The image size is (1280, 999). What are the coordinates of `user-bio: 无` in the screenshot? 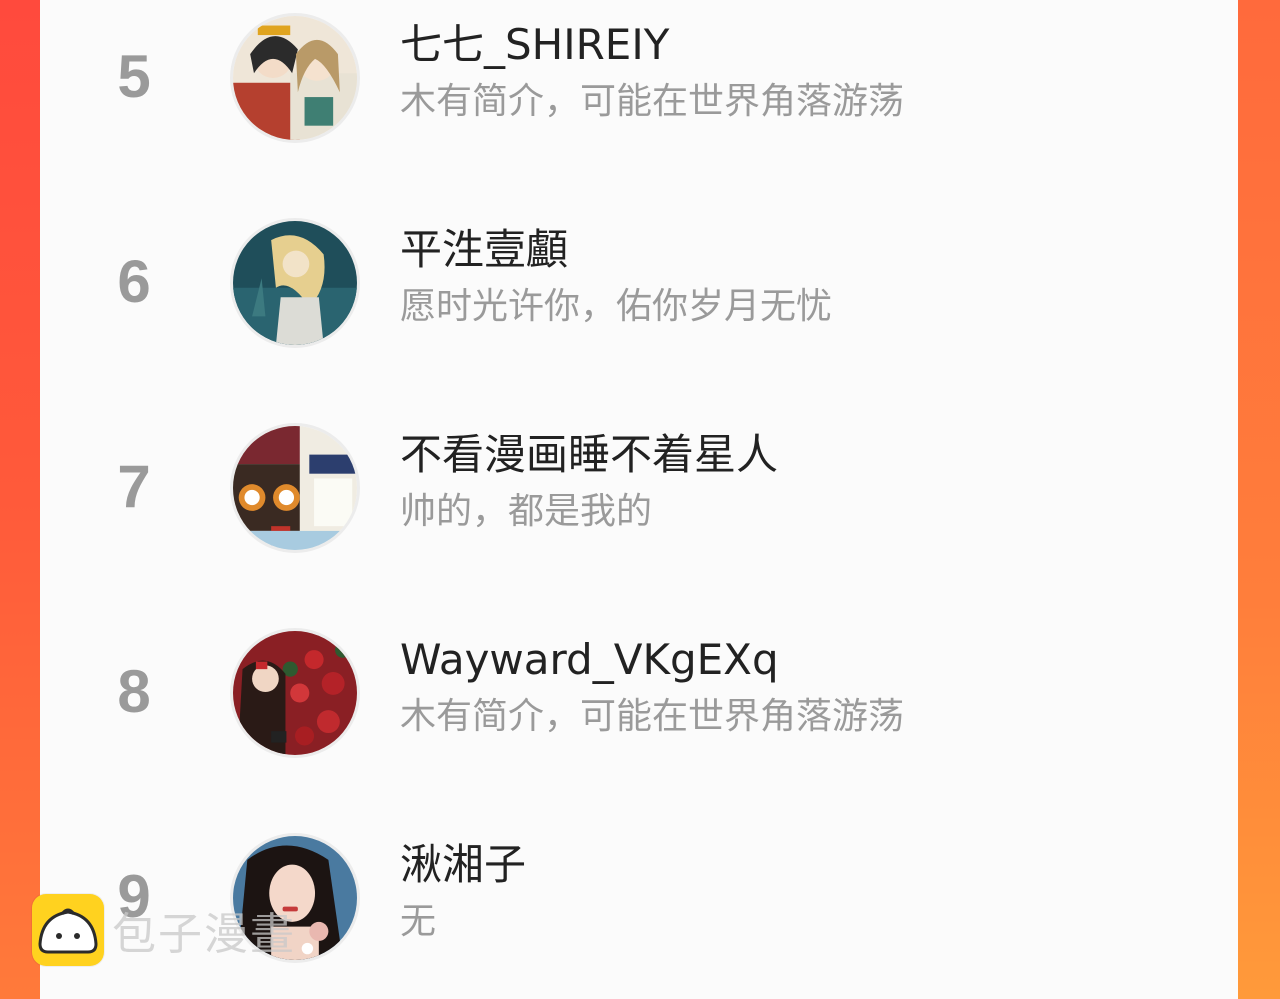 It's located at (418, 921).